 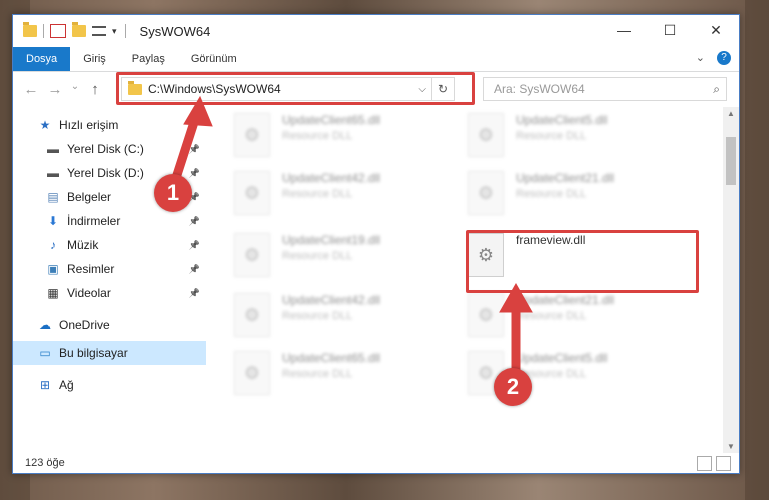 I want to click on sidebar-item-label: Yerel Disk (C:), so click(x=105, y=149).